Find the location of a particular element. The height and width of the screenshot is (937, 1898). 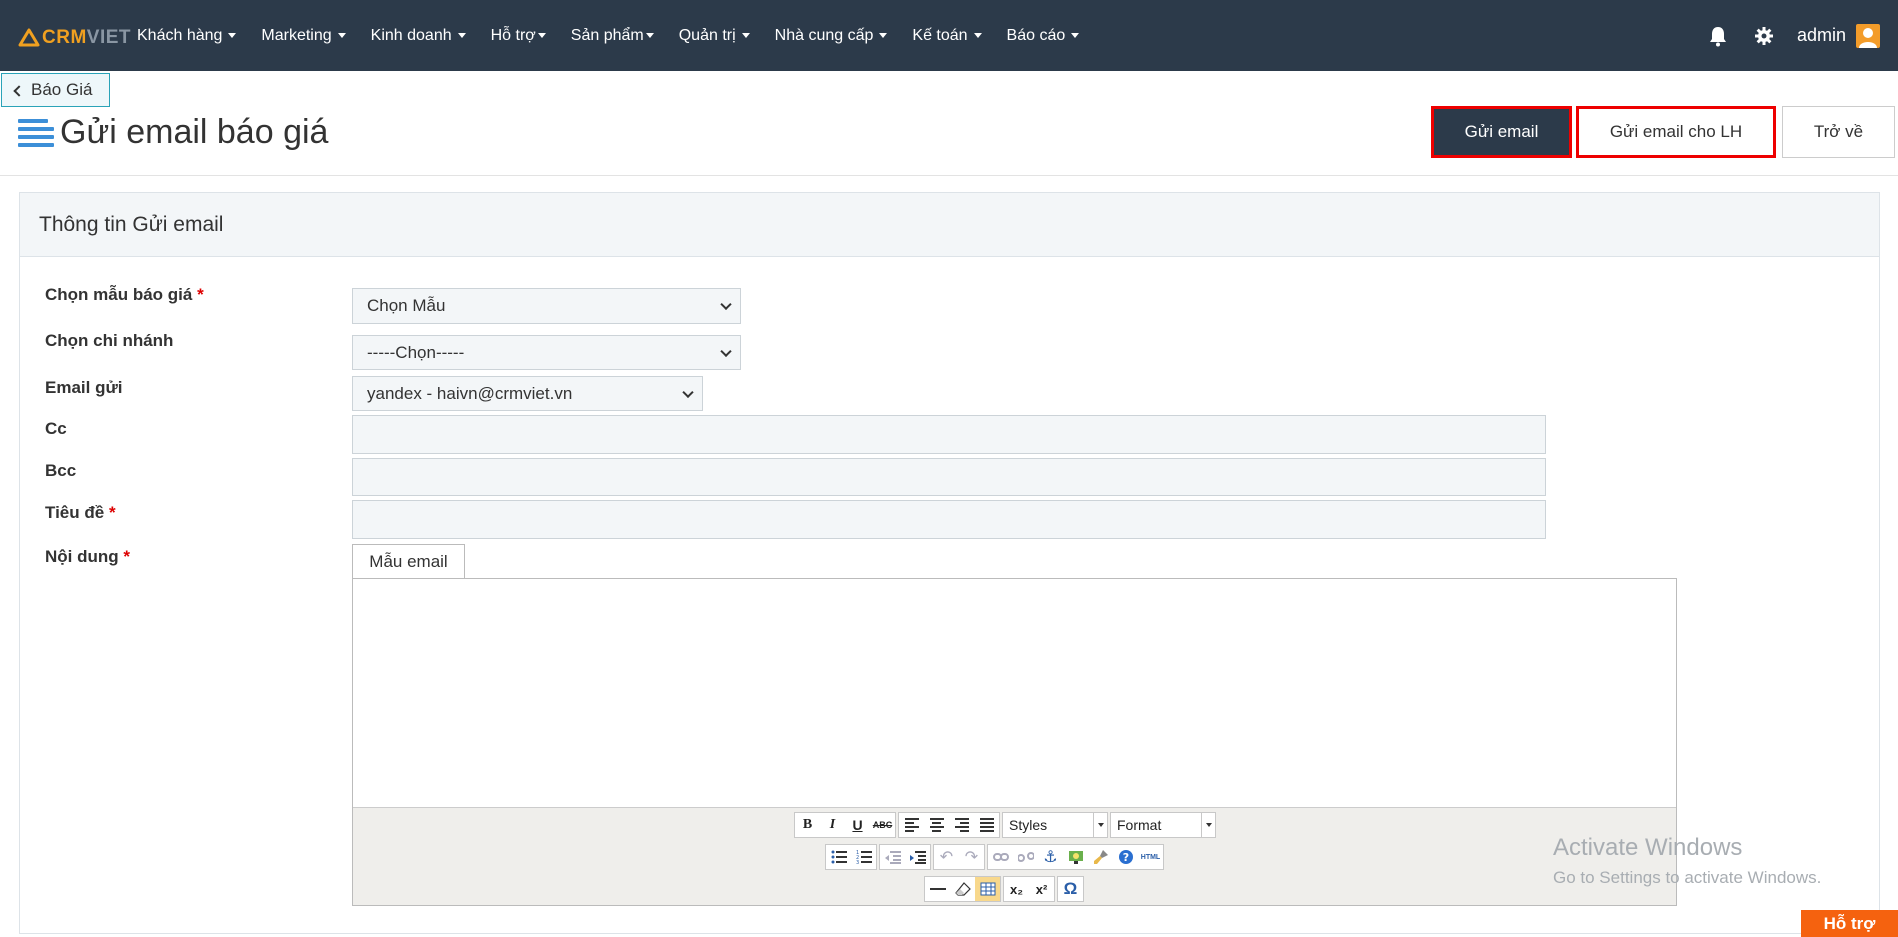

image-icon is located at coordinates (1075, 857).